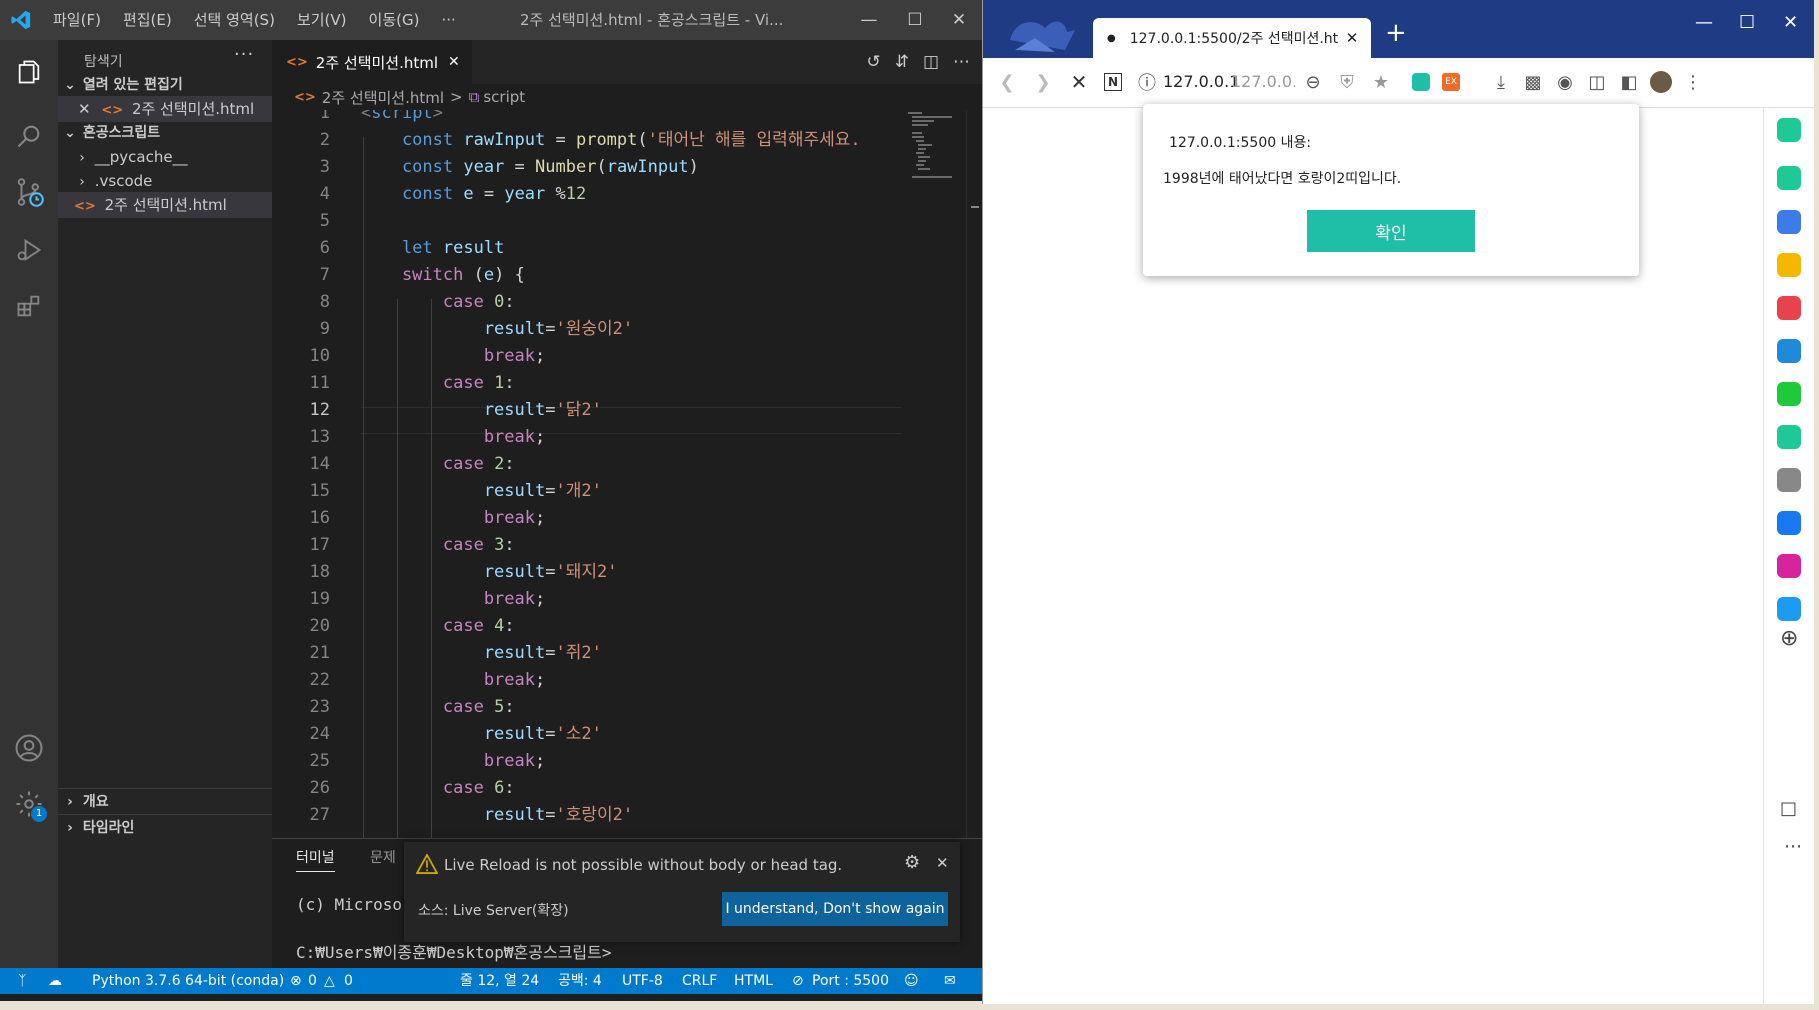 Image resolution: width=1819 pixels, height=1010 pixels. What do you see at coordinates (936, 150) in the screenshot?
I see `minimap` at bounding box center [936, 150].